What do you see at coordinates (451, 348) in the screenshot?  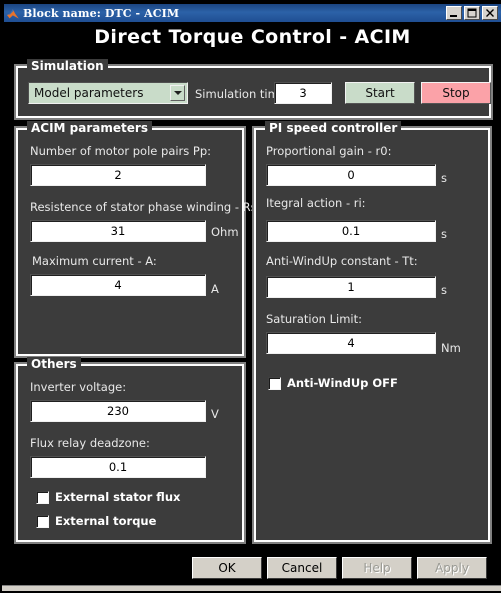 I see `pi-field-3-unit: Nm` at bounding box center [451, 348].